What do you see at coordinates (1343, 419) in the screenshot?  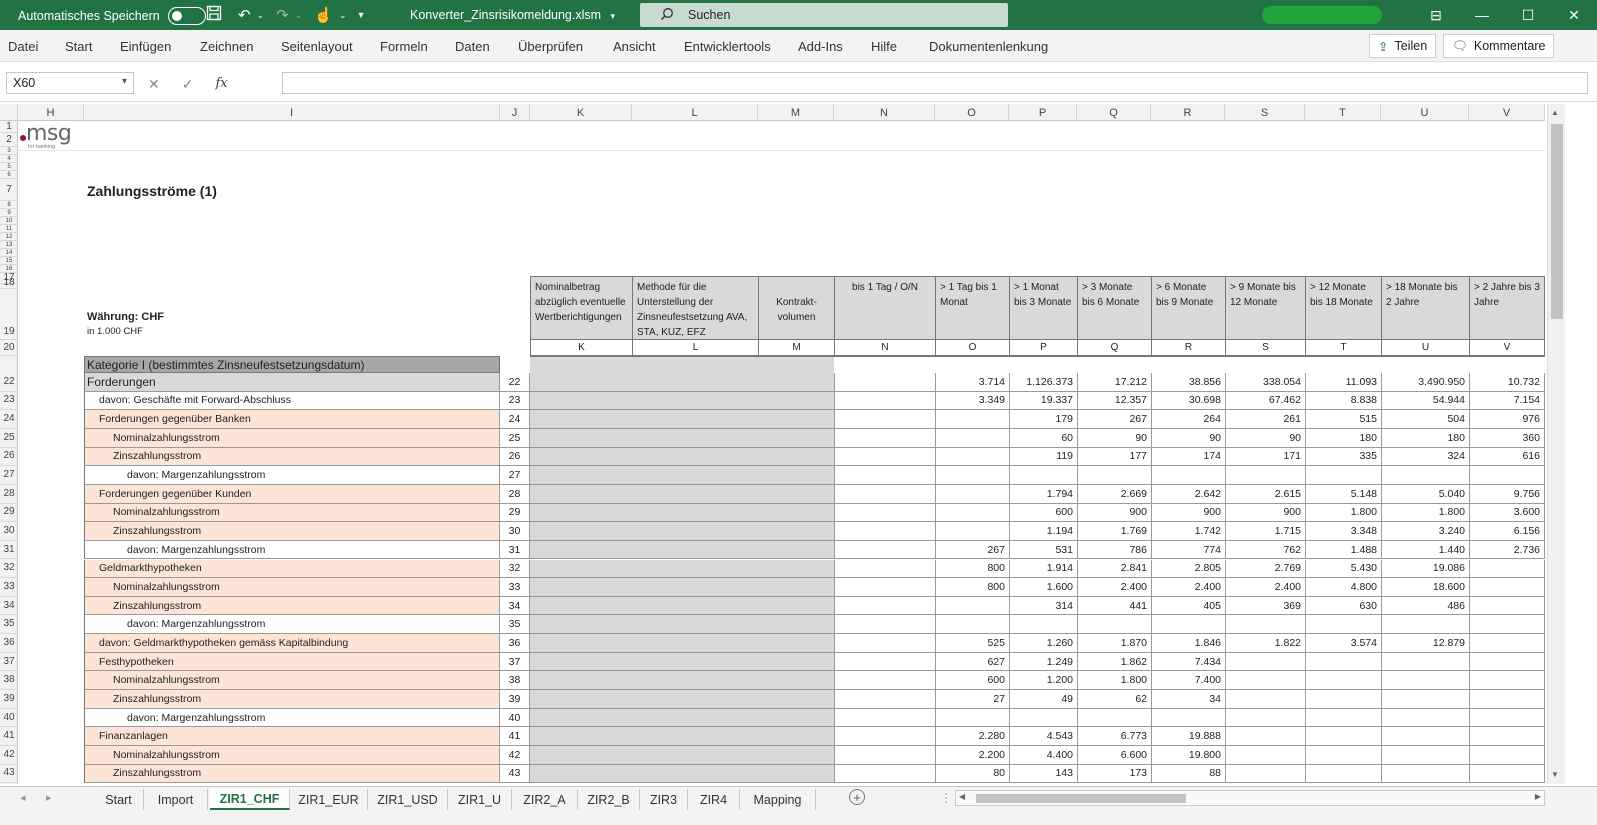 I see `value-cell: 515` at bounding box center [1343, 419].